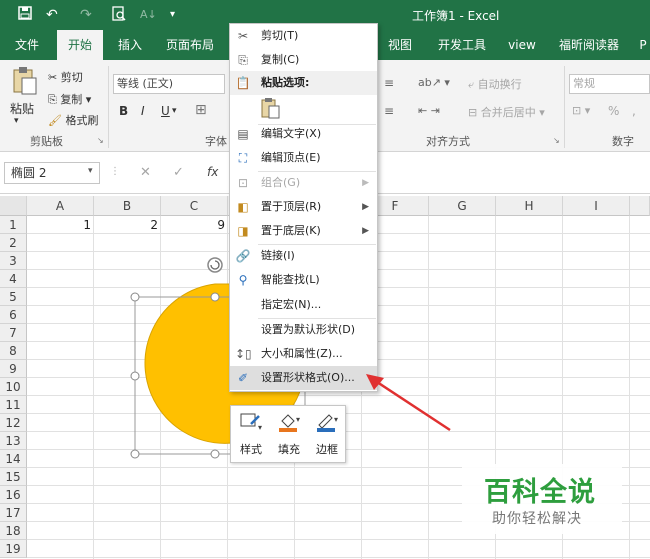  What do you see at coordinates (165, 111) in the screenshot?
I see `underline-button: U` at bounding box center [165, 111].